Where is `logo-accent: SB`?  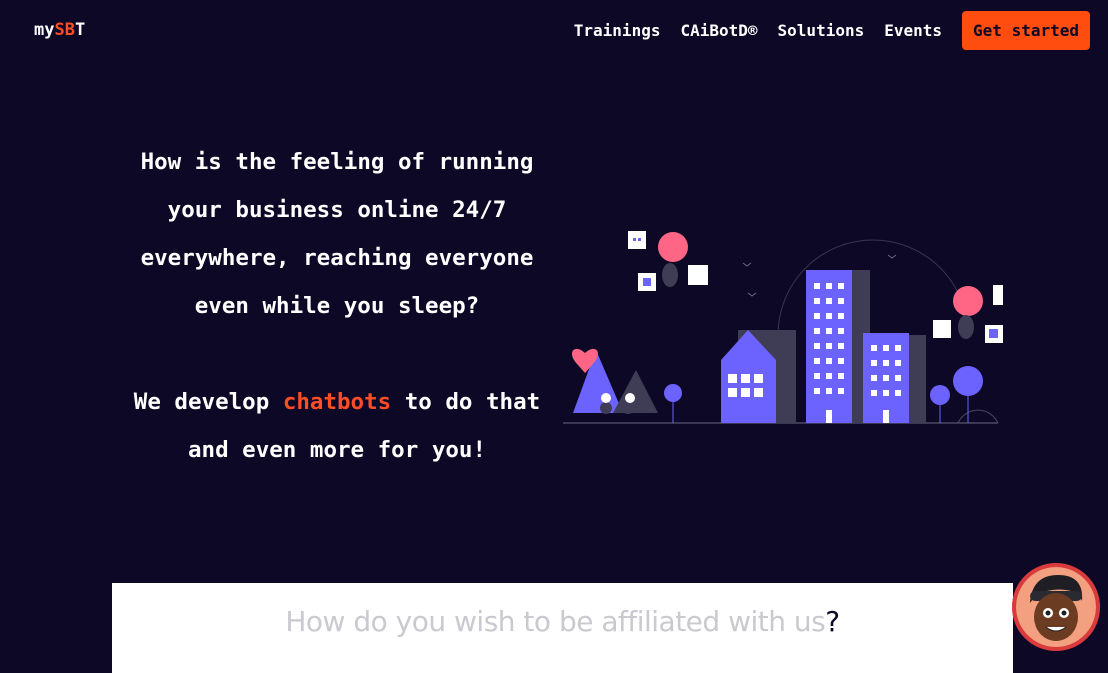 logo-accent: SB is located at coordinates (64, 30).